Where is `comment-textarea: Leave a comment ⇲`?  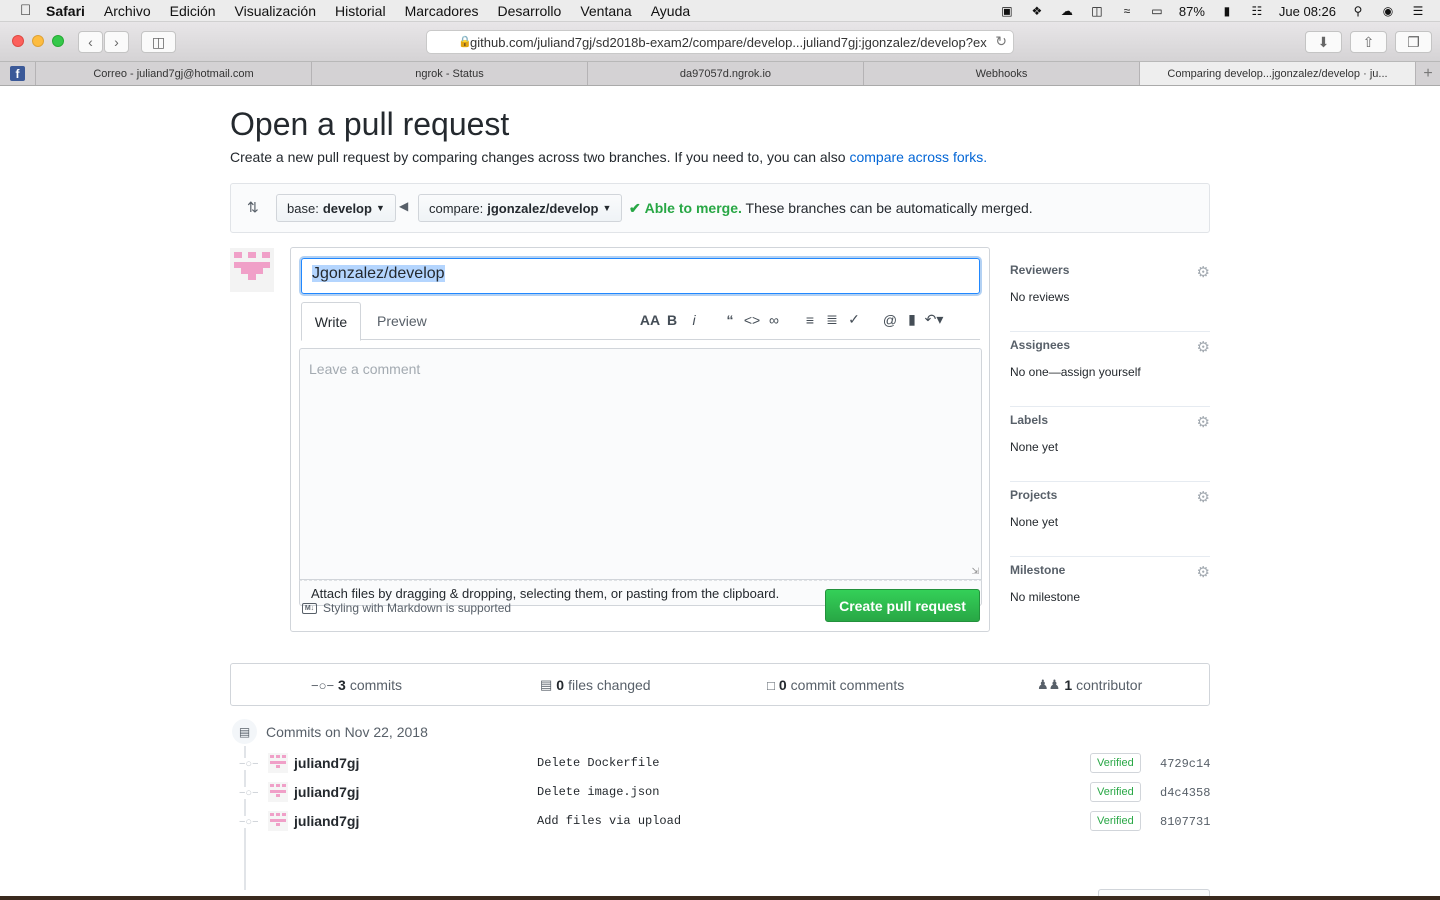
comment-textarea: Leave a comment ⇲ is located at coordinates (640, 464).